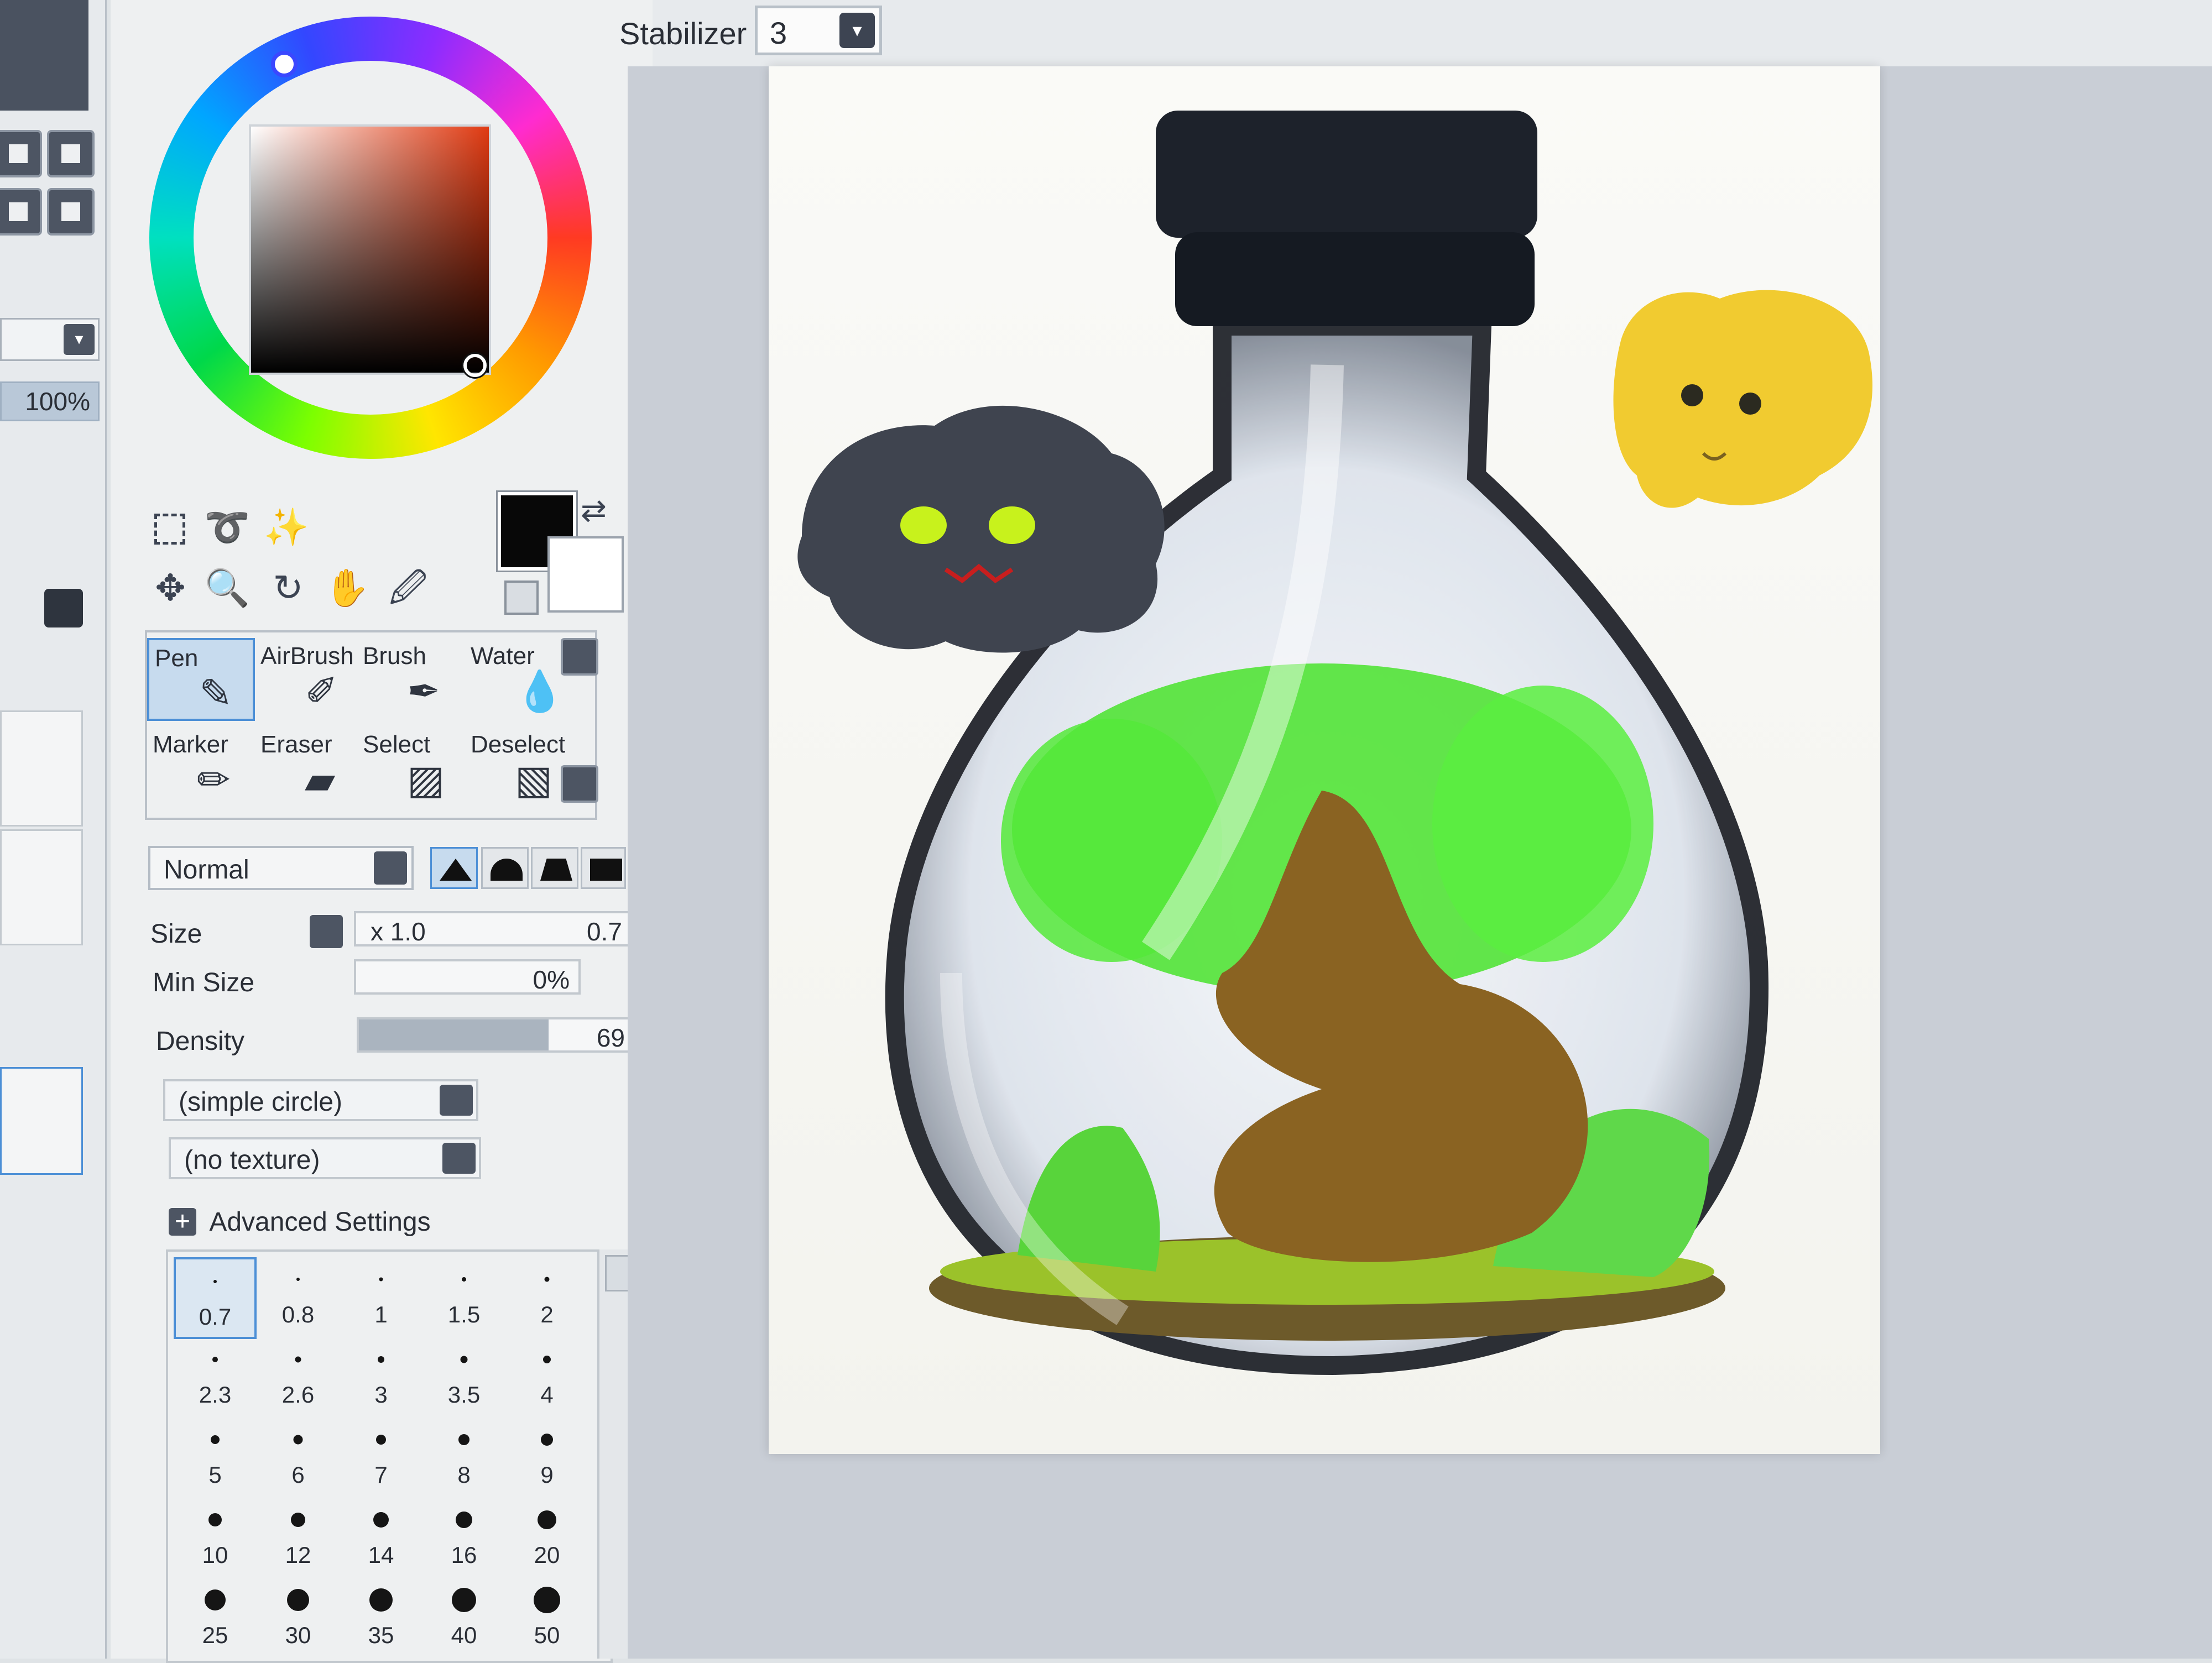 This screenshot has width=2212, height=1663. Describe the element at coordinates (177, 659) in the screenshot. I see `brush-label: Pen` at that location.